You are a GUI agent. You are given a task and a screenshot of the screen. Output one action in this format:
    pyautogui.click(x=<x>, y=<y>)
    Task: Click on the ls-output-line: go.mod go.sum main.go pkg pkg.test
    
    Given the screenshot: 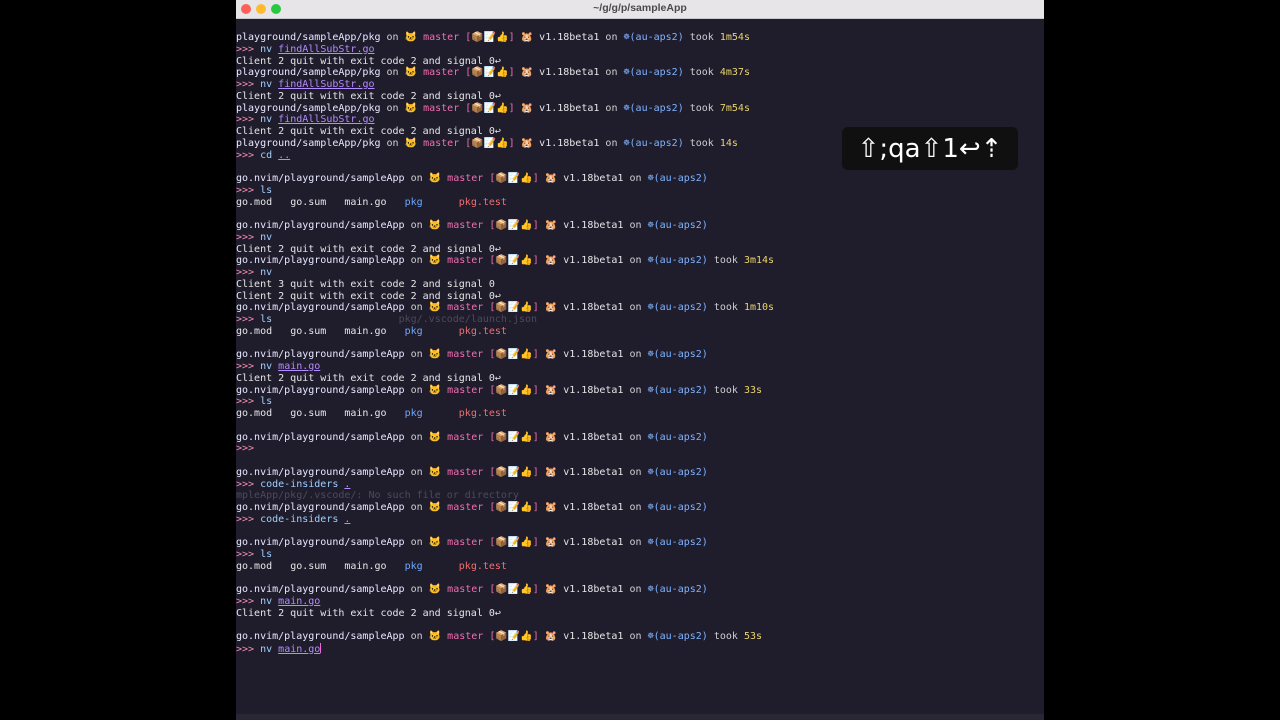 What is the action you would take?
    pyautogui.click(x=640, y=567)
    